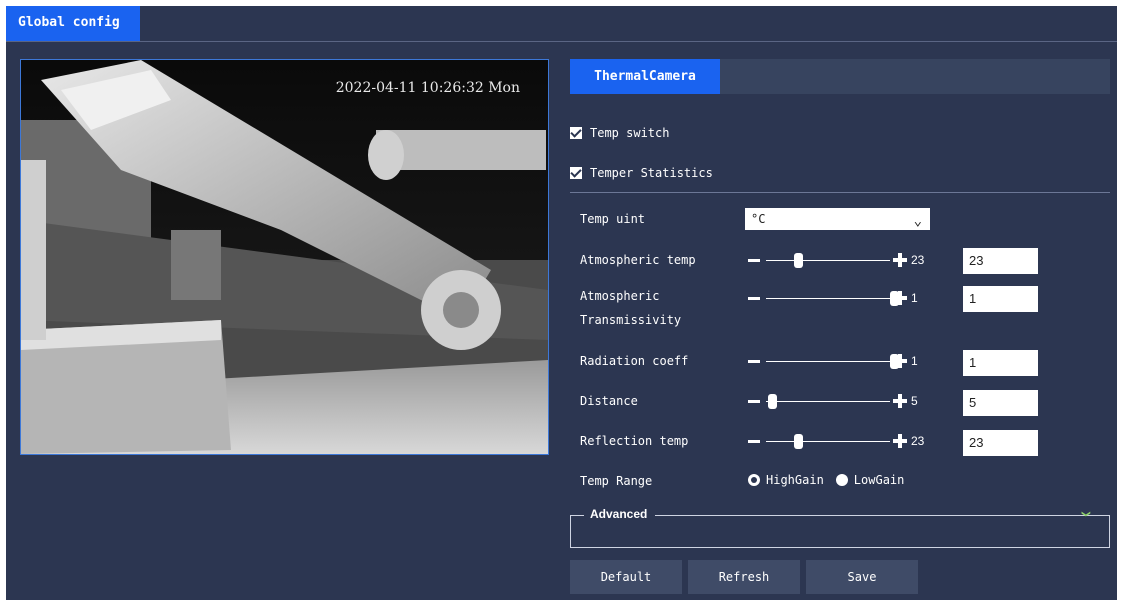 The height and width of the screenshot is (600, 1123). I want to click on save-button: Save, so click(862, 577).